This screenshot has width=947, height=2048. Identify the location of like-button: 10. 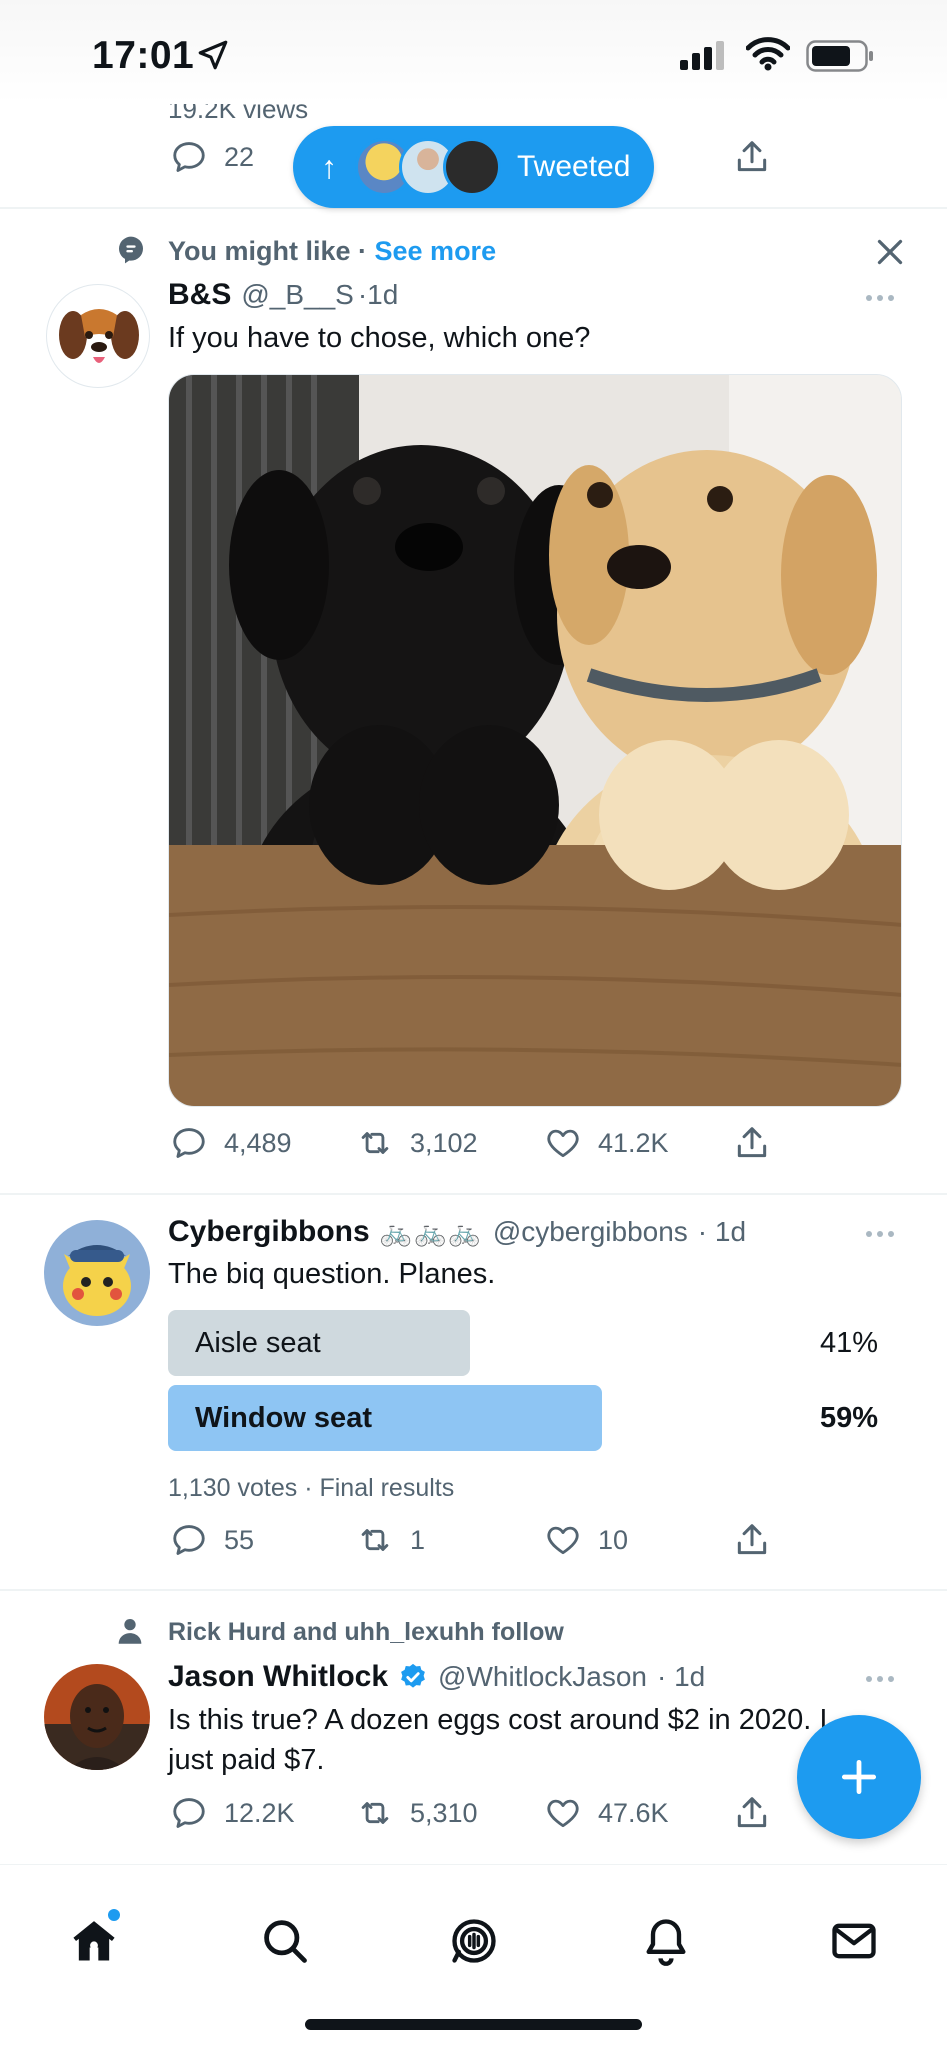
(586, 1540).